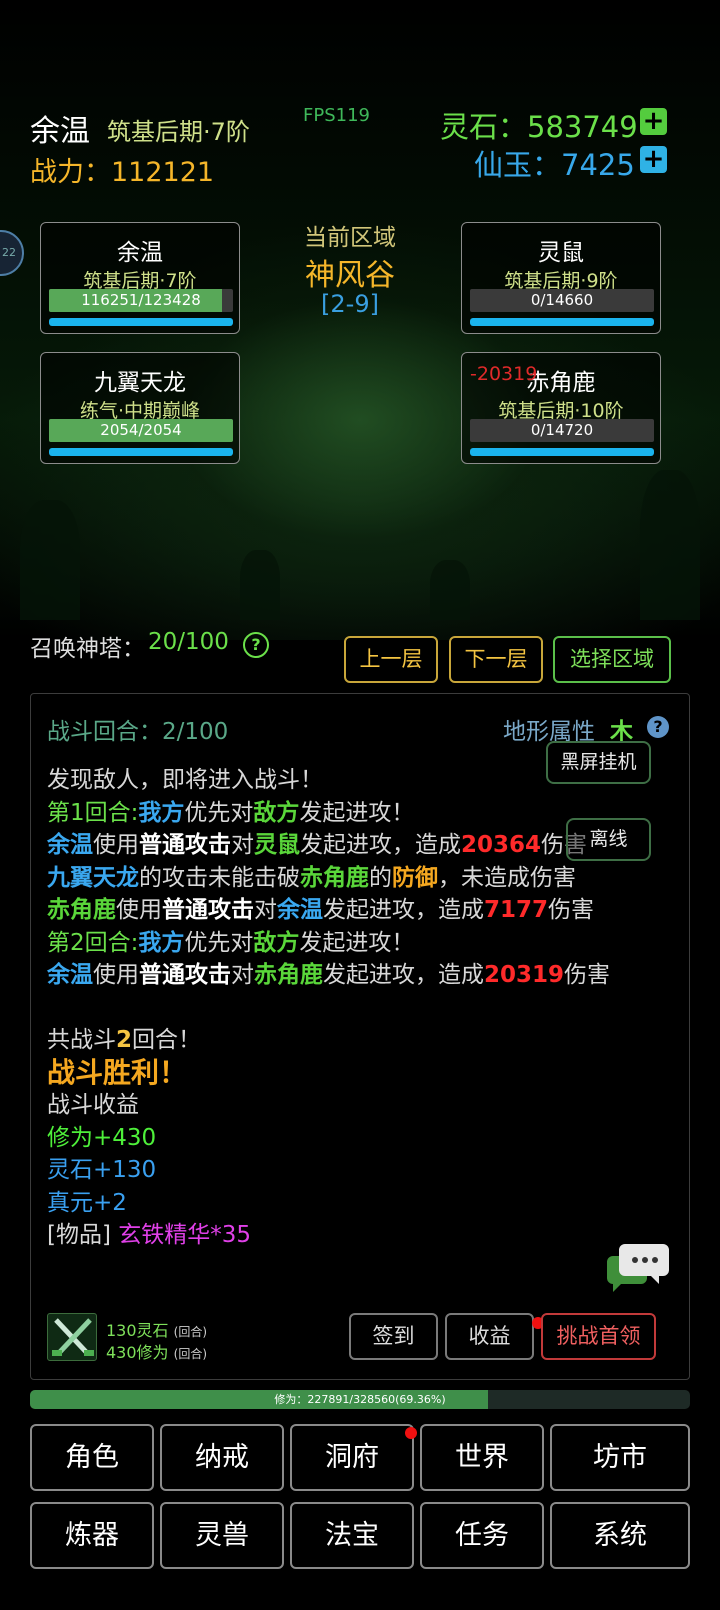  What do you see at coordinates (504, 374) in the screenshot?
I see `floating-damage: -20319` at bounding box center [504, 374].